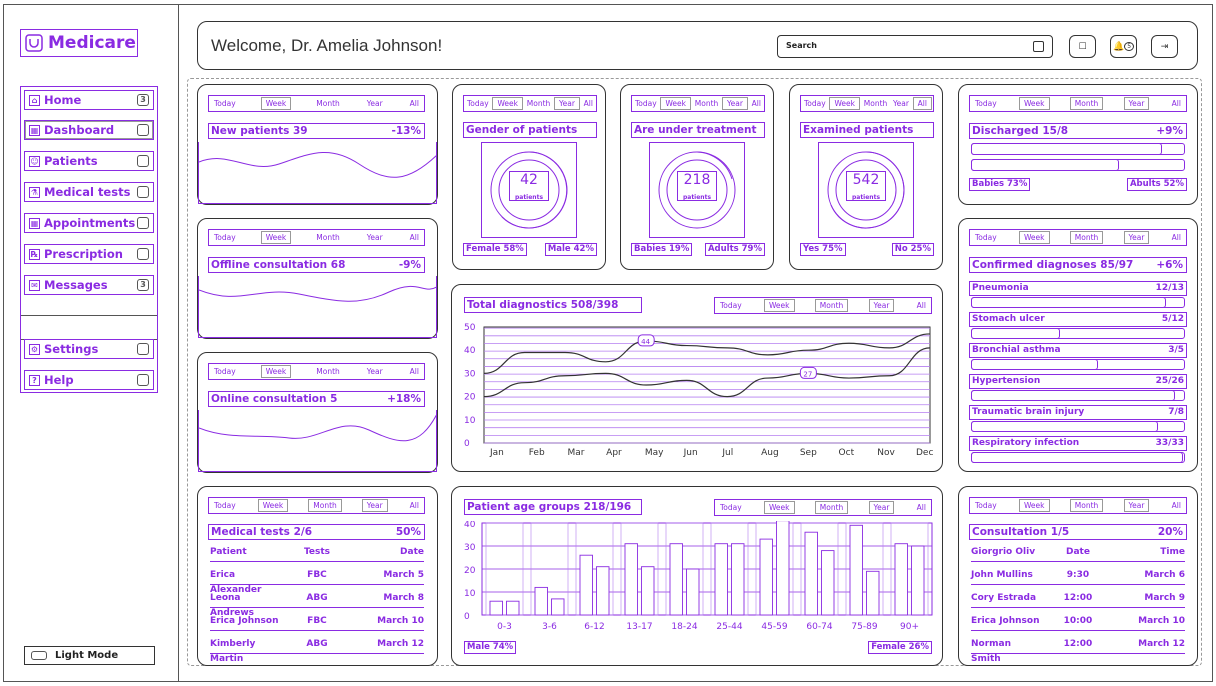 This screenshot has height=686, width=1216. Describe the element at coordinates (89, 254) in the screenshot. I see `sidebar-item-prescription: ℞ Prescription` at that location.